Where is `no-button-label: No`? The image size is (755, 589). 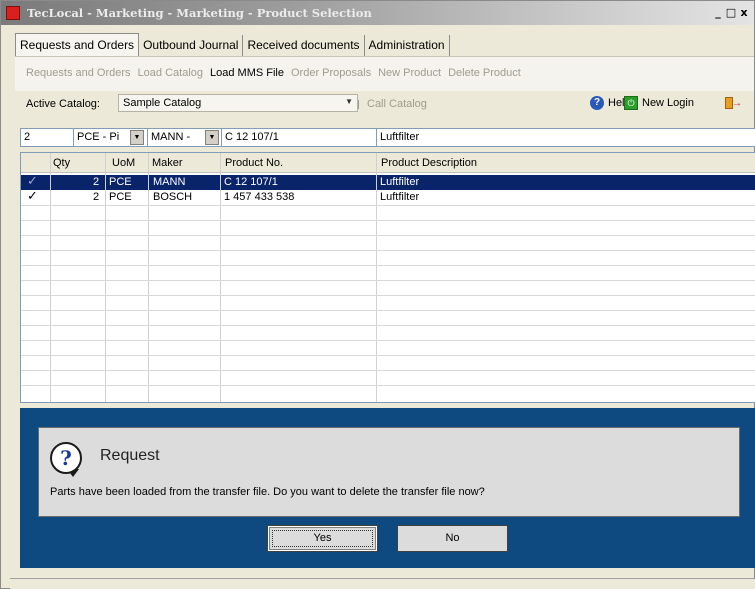 no-button-label: No is located at coordinates (452, 538).